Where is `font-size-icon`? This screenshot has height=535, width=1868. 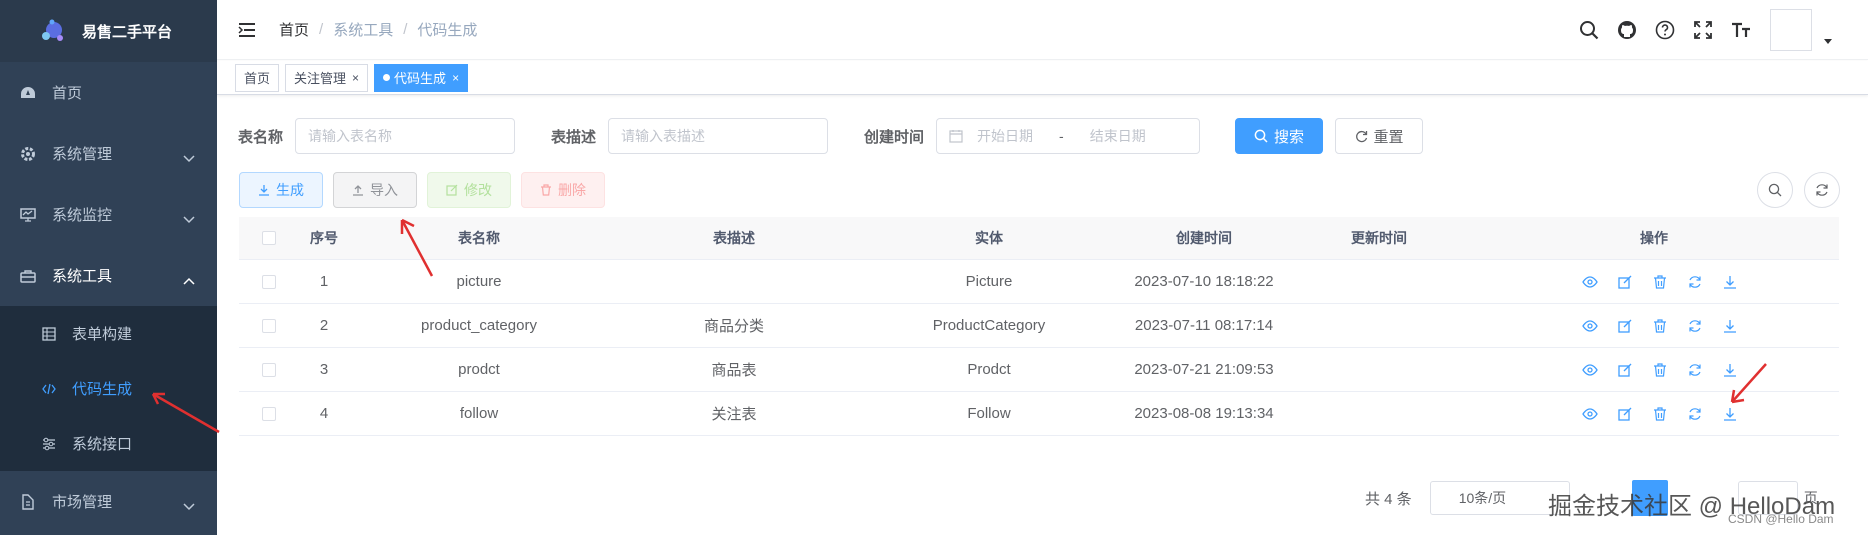
font-size-icon is located at coordinates (1741, 30).